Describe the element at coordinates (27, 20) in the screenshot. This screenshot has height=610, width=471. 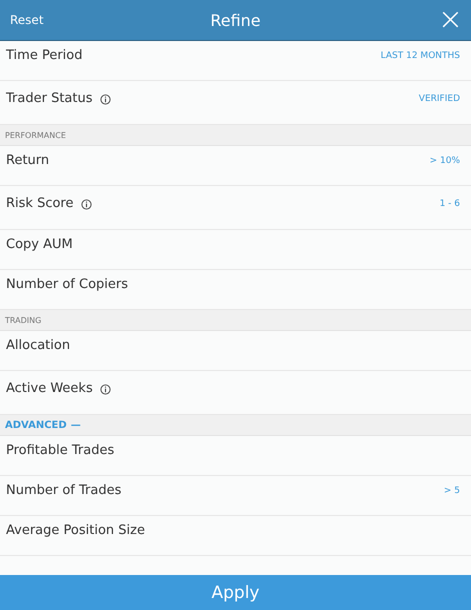
I see `reset-button: Reset` at that location.